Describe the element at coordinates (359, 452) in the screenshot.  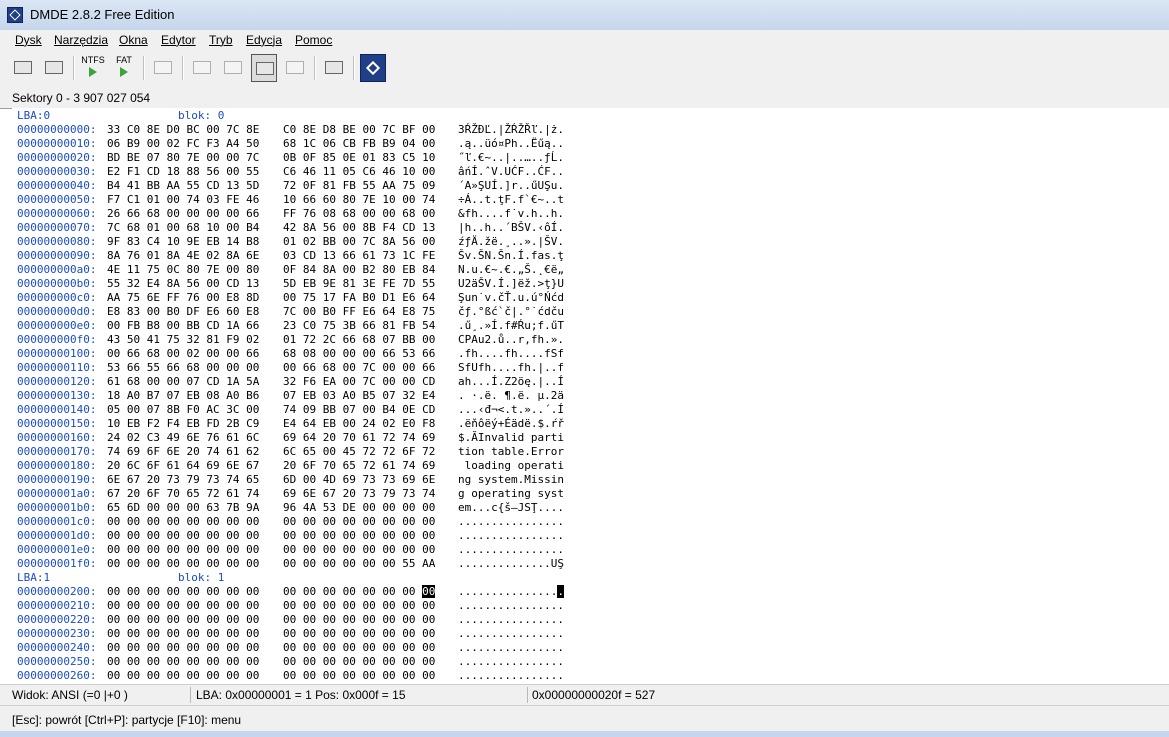
I see `hex-bytes-2: 6C 65 00 45 72 72 6F 72` at that location.